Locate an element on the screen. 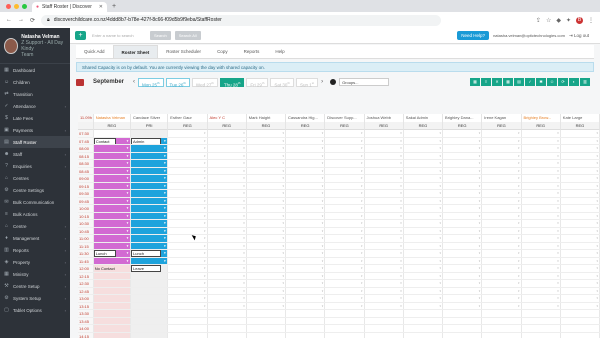  profile-avatar: B is located at coordinates (579, 20).